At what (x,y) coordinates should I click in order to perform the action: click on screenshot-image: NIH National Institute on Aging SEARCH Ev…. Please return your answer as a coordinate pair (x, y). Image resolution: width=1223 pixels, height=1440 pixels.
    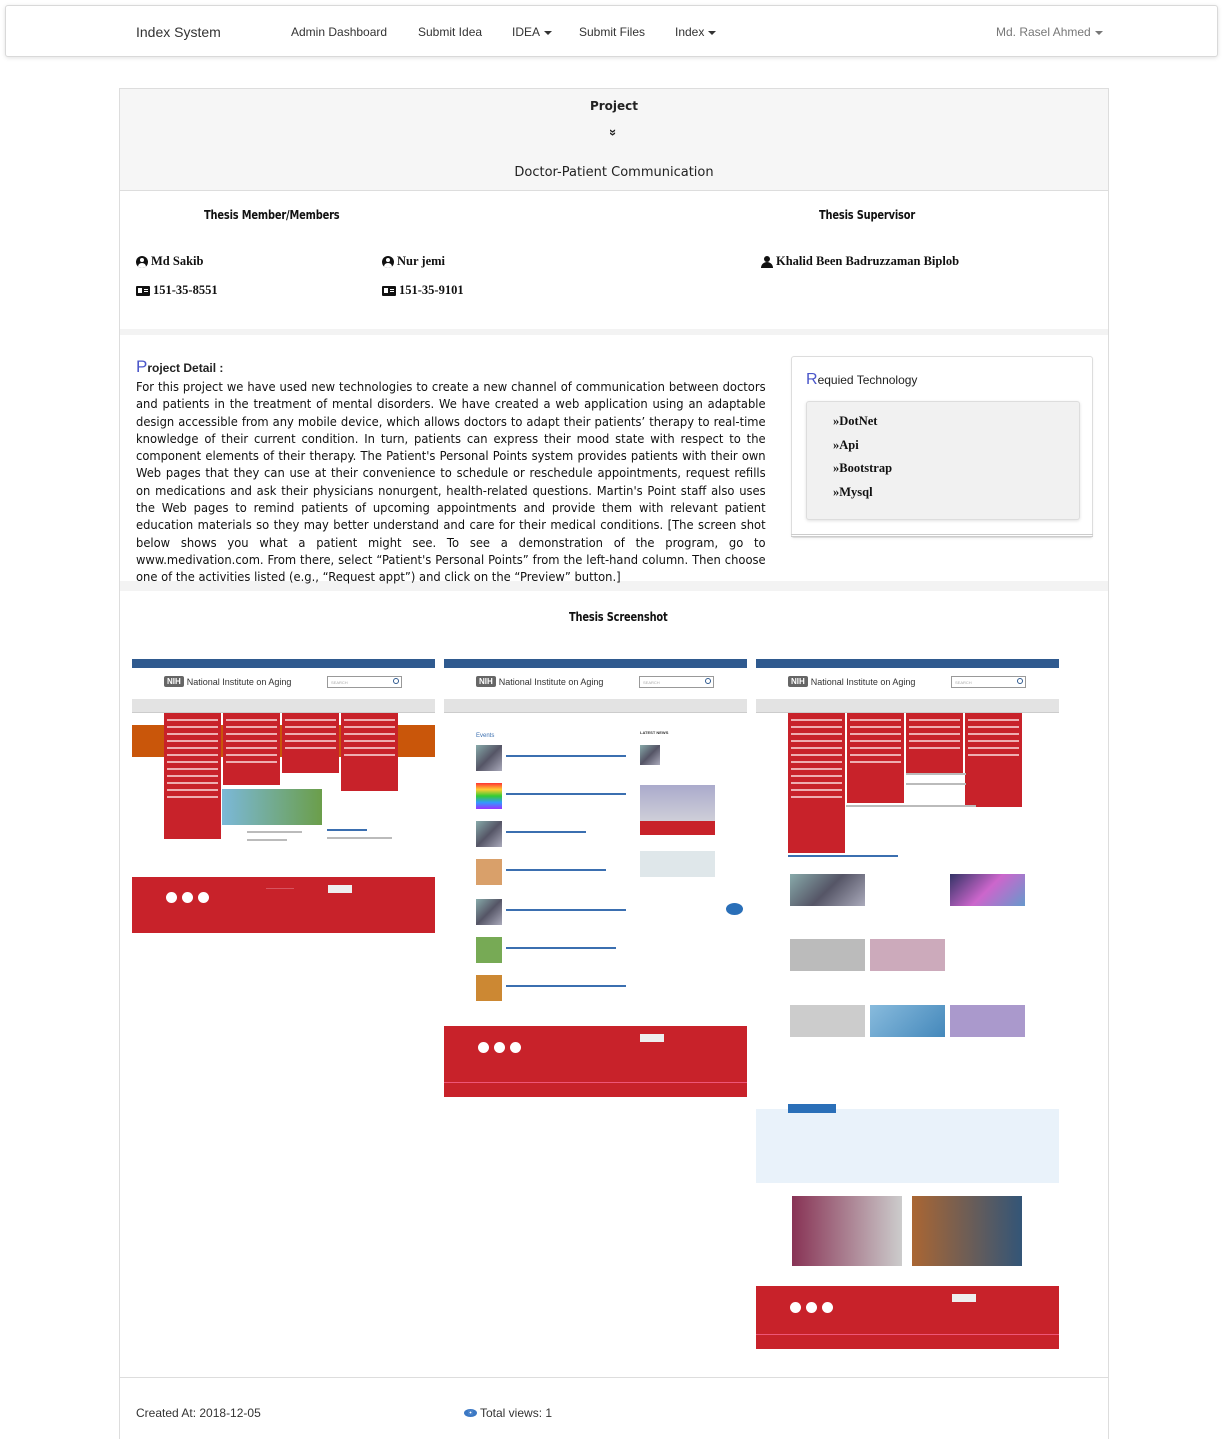
    Looking at the image, I should click on (595, 878).